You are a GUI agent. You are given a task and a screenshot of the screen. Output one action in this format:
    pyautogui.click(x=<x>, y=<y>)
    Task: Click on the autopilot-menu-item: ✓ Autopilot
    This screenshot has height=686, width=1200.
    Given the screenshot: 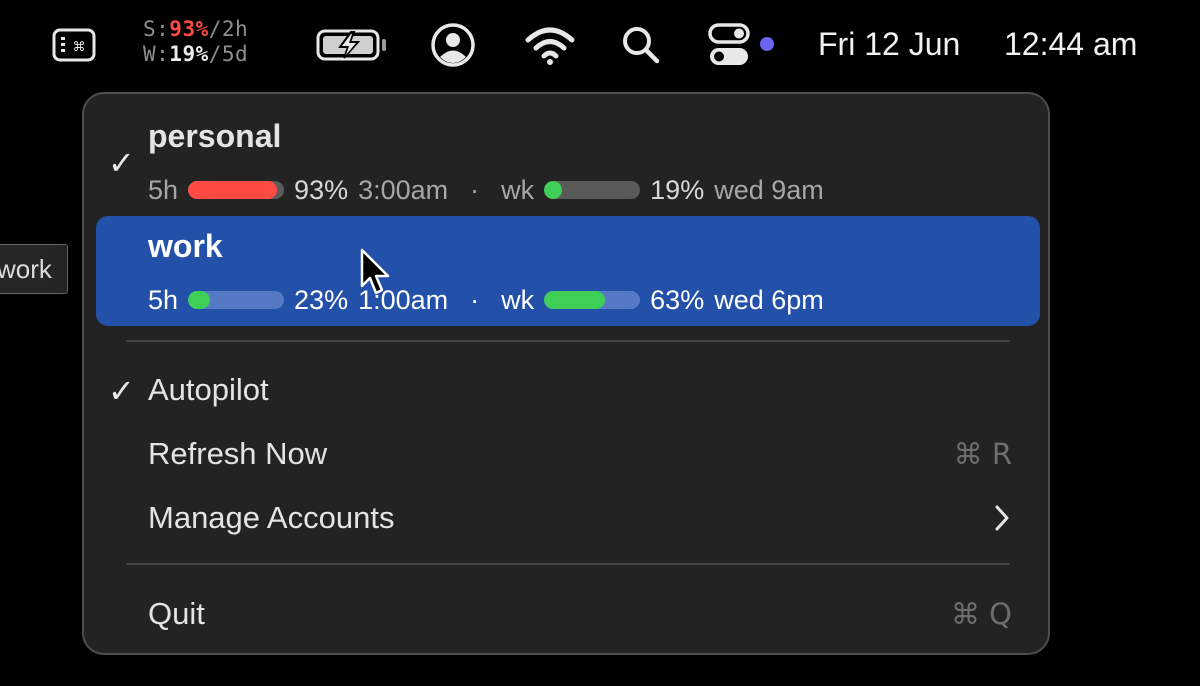 What is the action you would take?
    pyautogui.click(x=568, y=390)
    